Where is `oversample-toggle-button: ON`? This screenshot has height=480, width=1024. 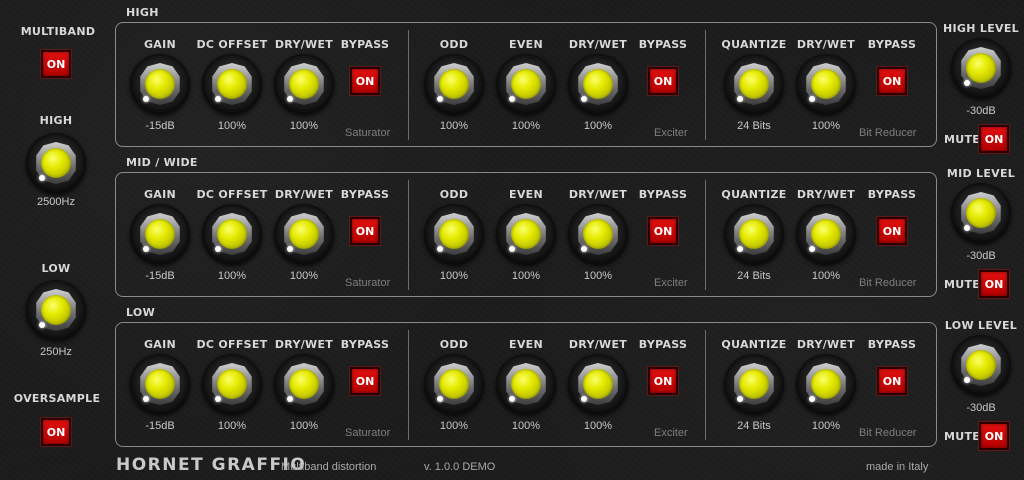
oversample-toggle-button: ON is located at coordinates (56, 432).